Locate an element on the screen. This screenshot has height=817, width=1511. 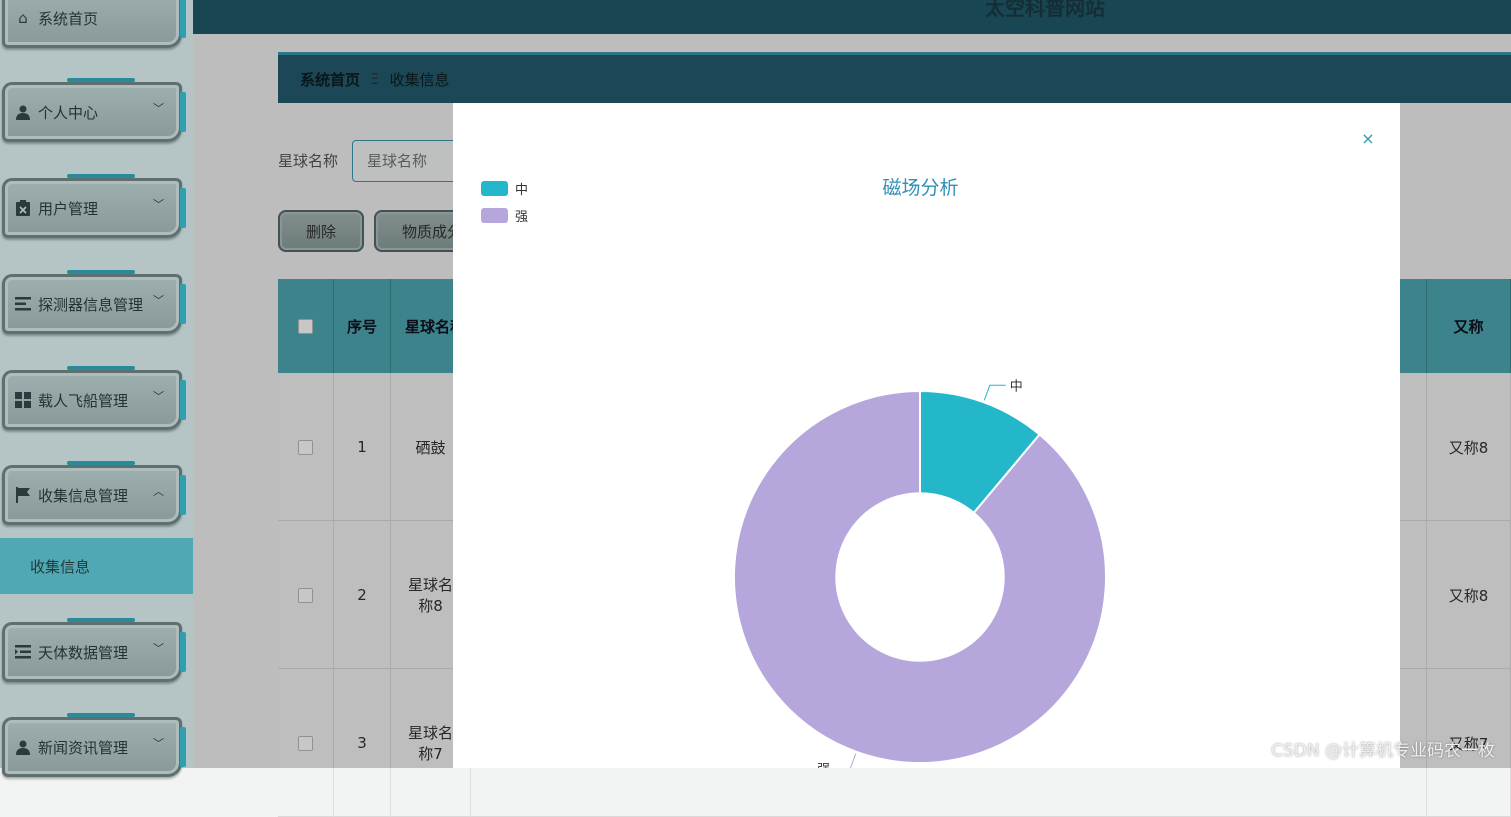
sidebar-item-label: 收集信息管理 is located at coordinates (83, 495).